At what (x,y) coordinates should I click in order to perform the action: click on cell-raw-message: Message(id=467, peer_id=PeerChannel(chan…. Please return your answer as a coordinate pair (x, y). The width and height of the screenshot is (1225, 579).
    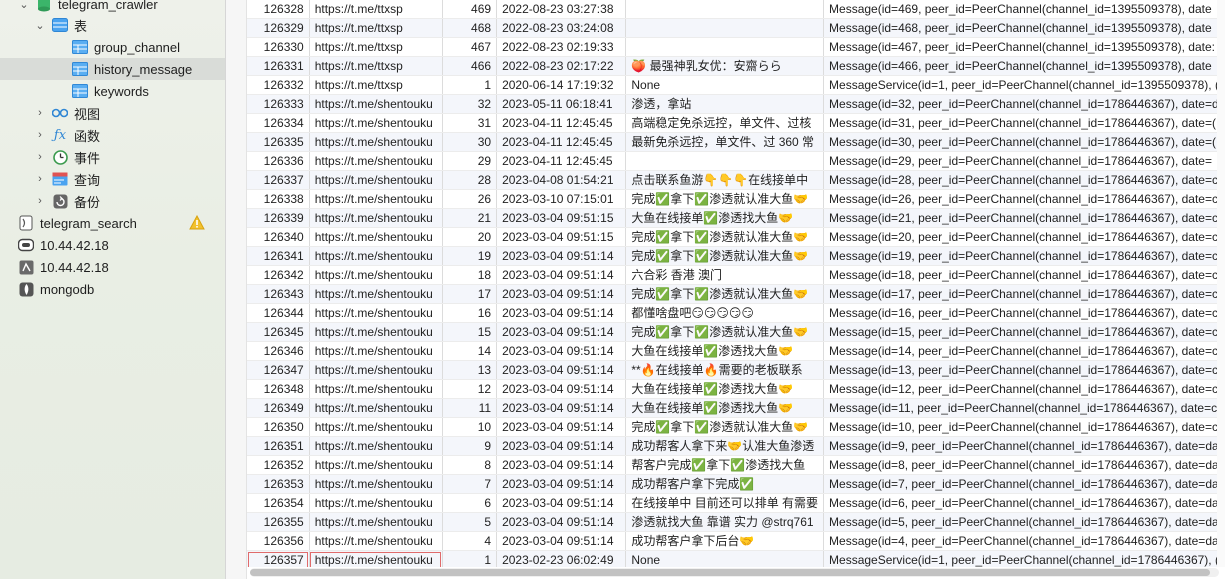
    Looking at the image, I should click on (1024, 47).